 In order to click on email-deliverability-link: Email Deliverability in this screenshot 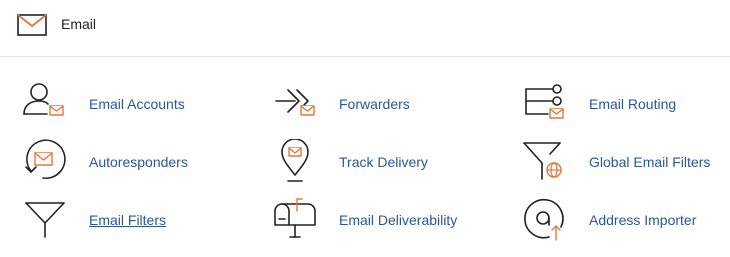, I will do `click(391, 221)`.